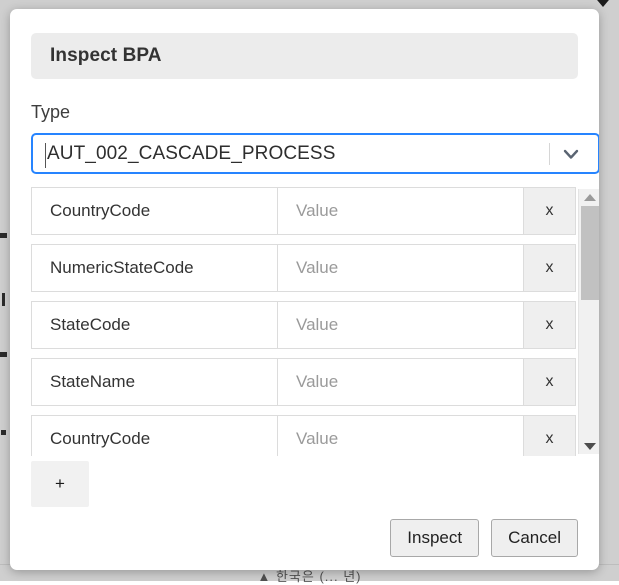 The image size is (619, 585). Describe the element at coordinates (45, 155) in the screenshot. I see `text-cursor` at that location.